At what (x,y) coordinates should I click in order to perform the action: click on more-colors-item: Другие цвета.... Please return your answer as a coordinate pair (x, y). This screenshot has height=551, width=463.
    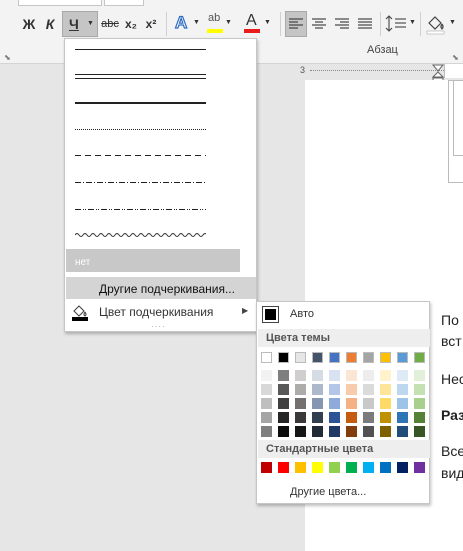
    Looking at the image, I should click on (344, 492).